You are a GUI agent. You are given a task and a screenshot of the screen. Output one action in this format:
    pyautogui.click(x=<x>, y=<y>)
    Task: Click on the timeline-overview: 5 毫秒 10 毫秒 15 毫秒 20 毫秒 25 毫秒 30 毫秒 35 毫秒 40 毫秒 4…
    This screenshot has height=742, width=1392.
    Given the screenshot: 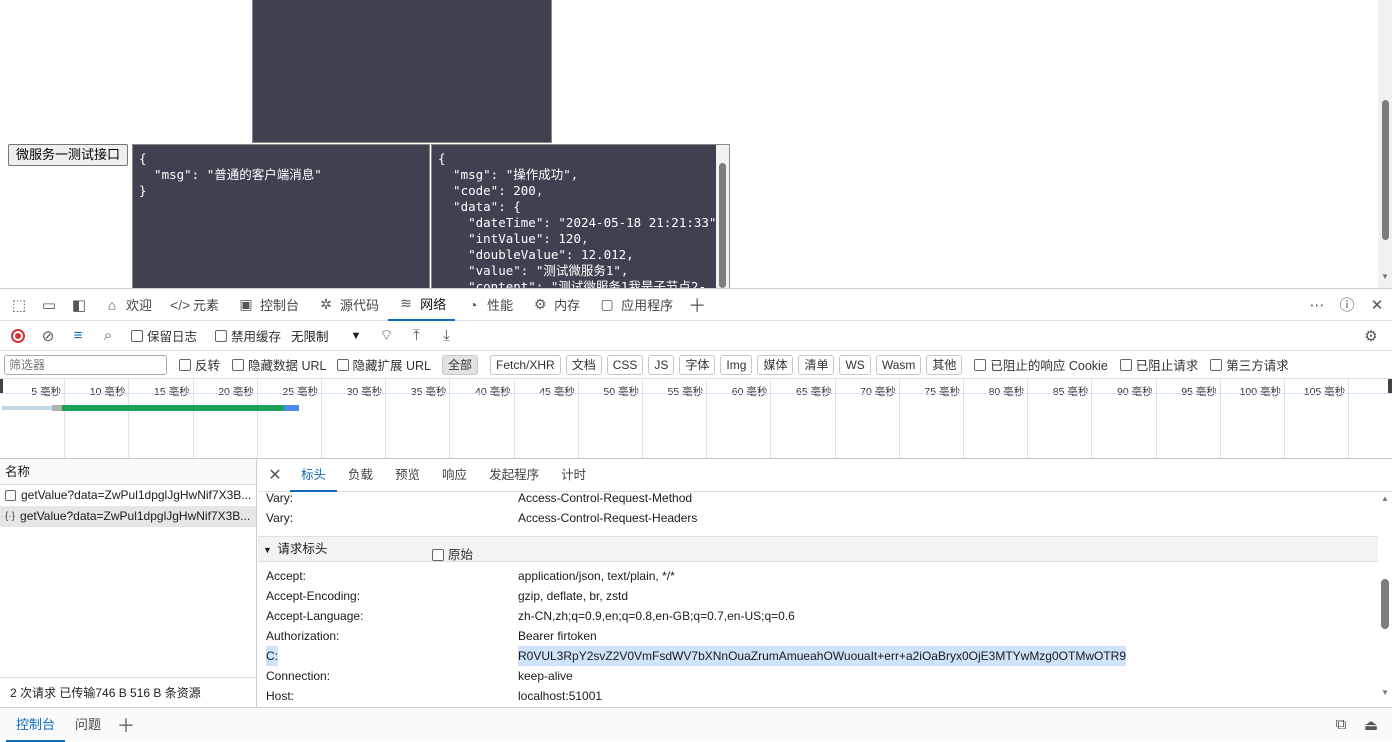 What is the action you would take?
    pyautogui.click(x=696, y=419)
    